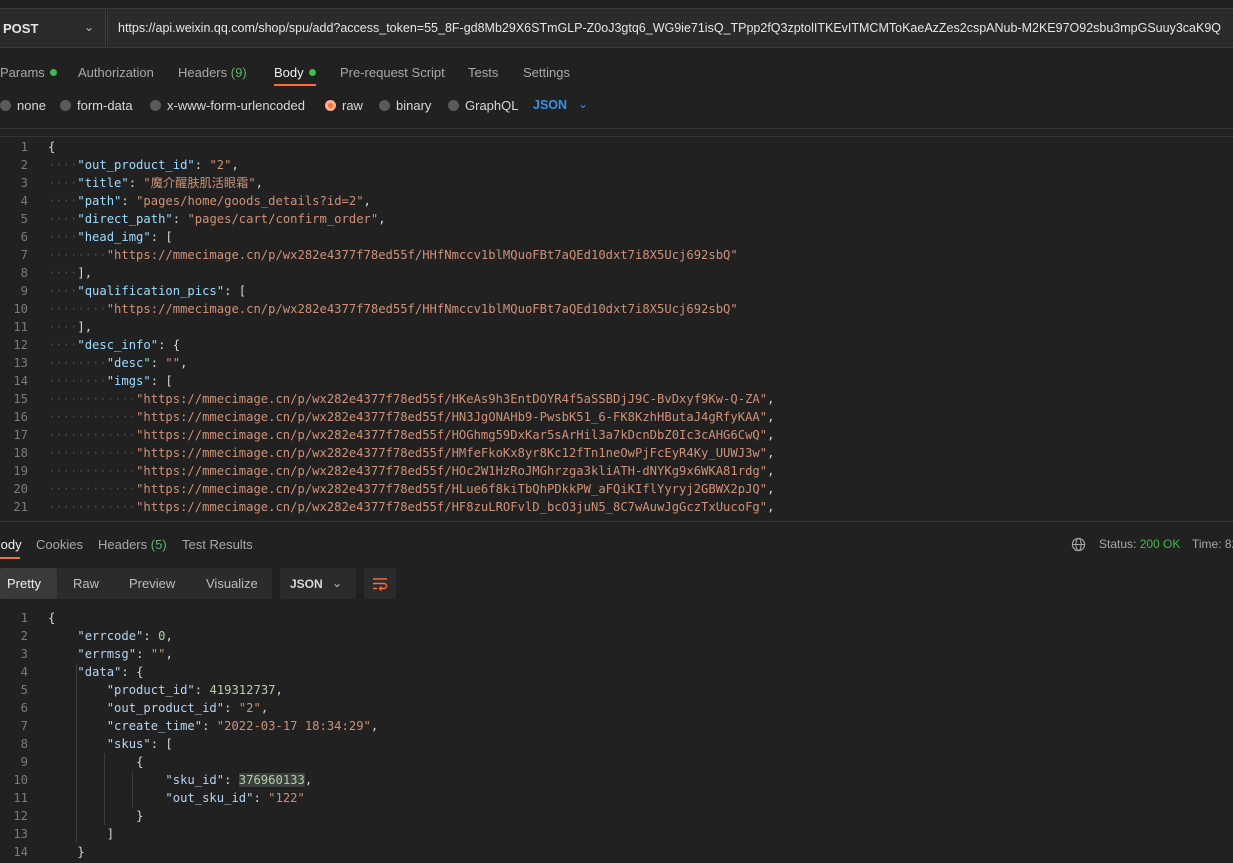 The width and height of the screenshot is (1233, 863). What do you see at coordinates (20, 489) in the screenshot?
I see `line-number: 20` at bounding box center [20, 489].